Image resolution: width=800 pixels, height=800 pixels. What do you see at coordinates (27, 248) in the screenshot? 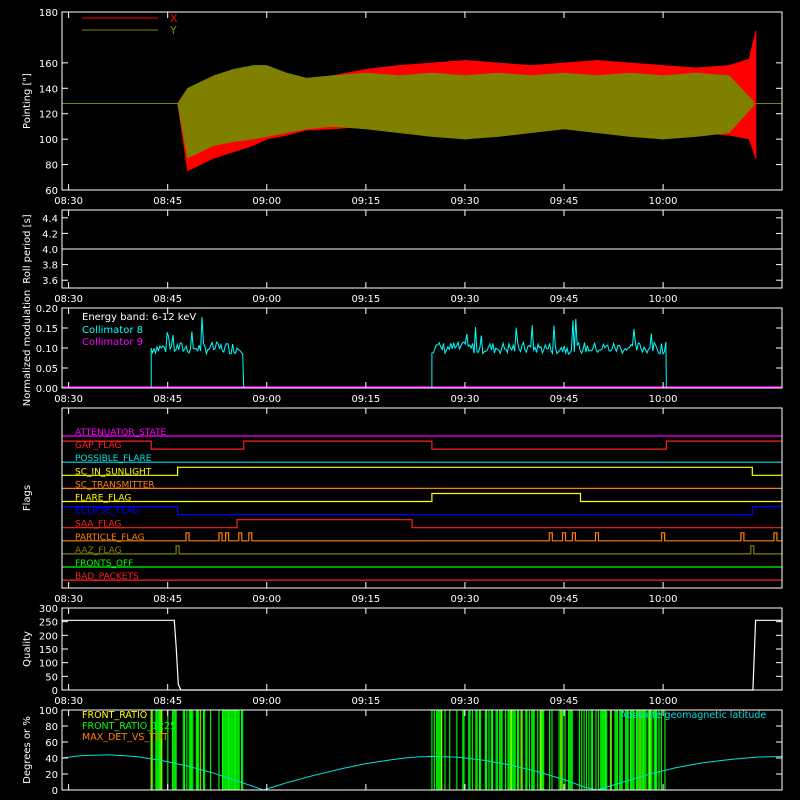
I see `y-axis-label: Roll period [s]` at bounding box center [27, 248].